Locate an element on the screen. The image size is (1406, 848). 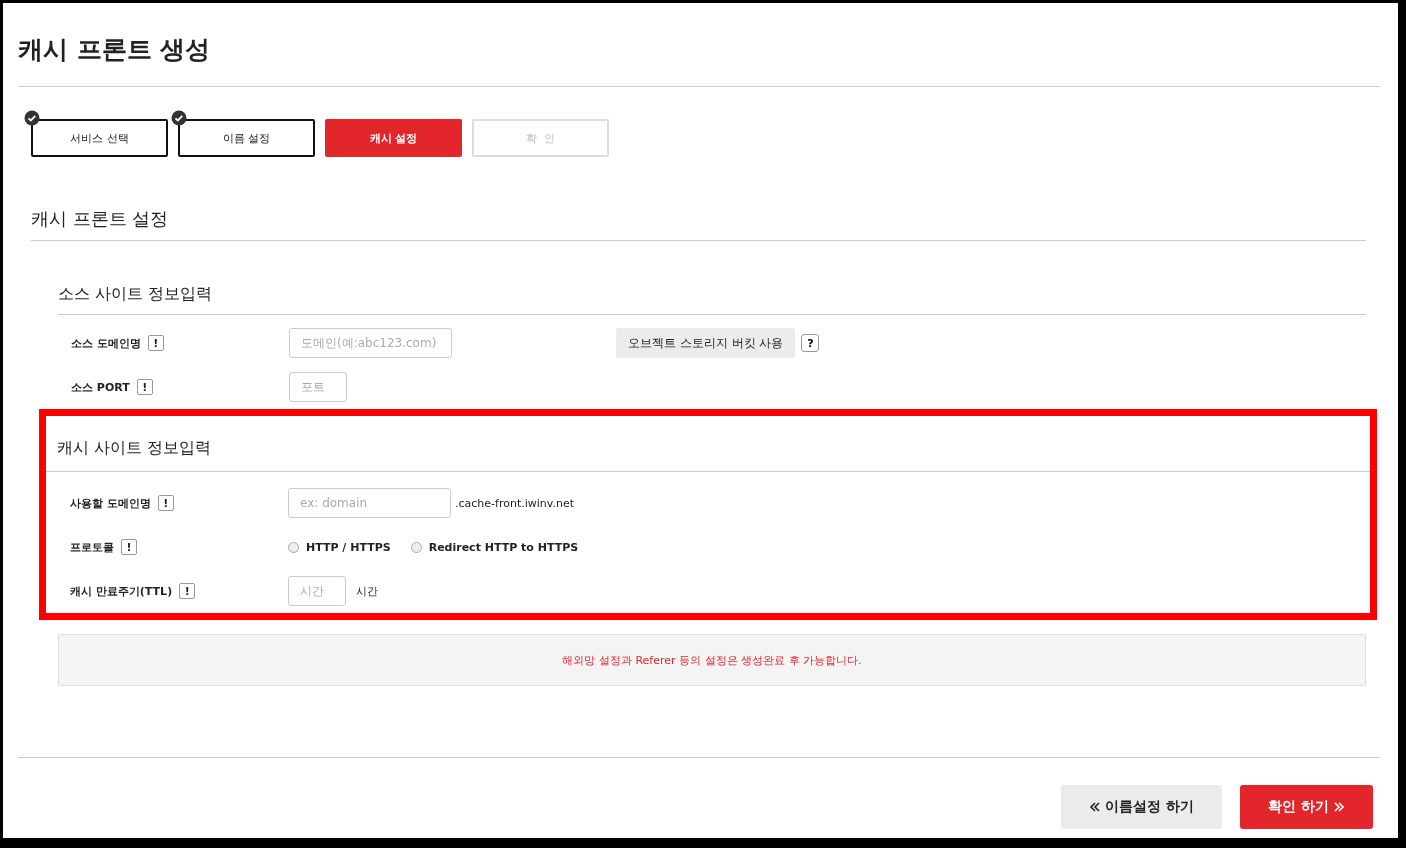
input-field: 시간 is located at coordinates (317, 591).